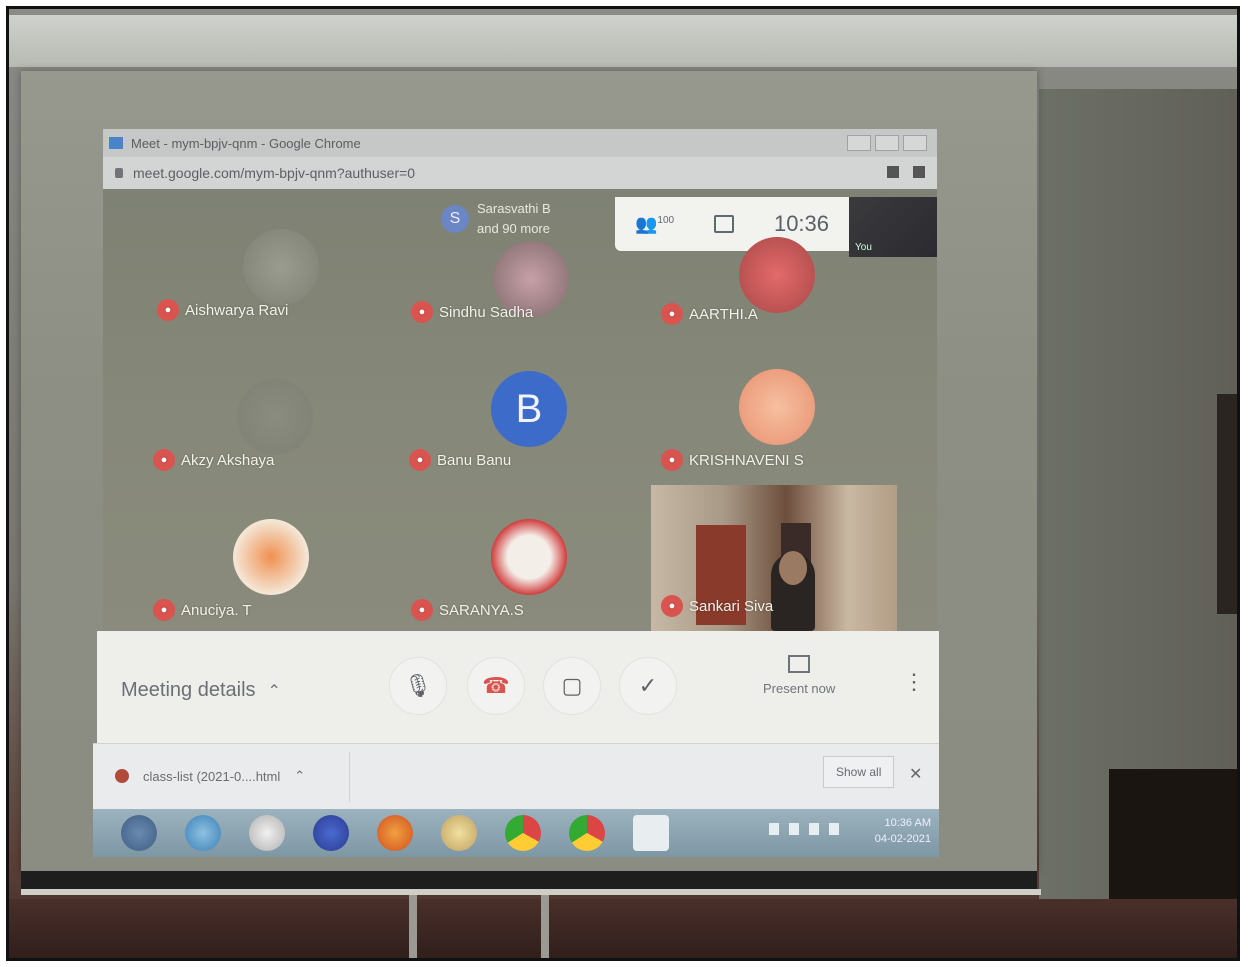 This screenshot has width=1248, height=967. Describe the element at coordinates (651, 833) in the screenshot. I see `window-app-icon` at that location.